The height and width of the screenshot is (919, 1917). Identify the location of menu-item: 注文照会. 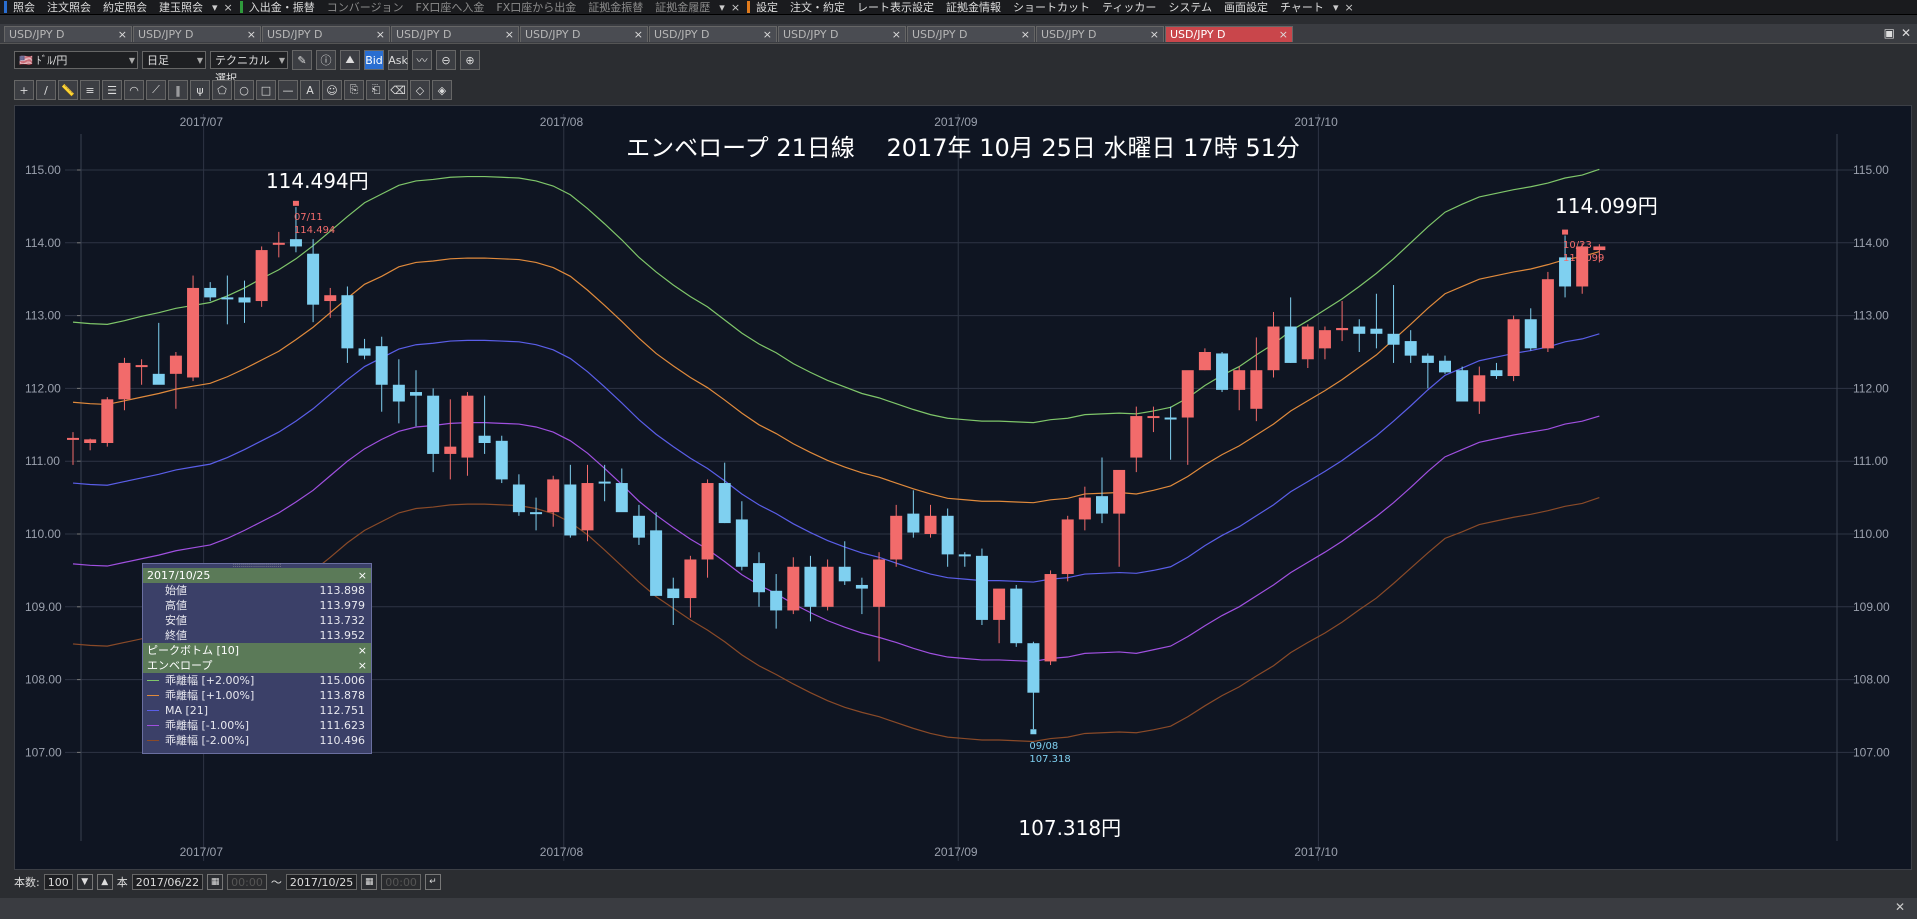
(69, 7).